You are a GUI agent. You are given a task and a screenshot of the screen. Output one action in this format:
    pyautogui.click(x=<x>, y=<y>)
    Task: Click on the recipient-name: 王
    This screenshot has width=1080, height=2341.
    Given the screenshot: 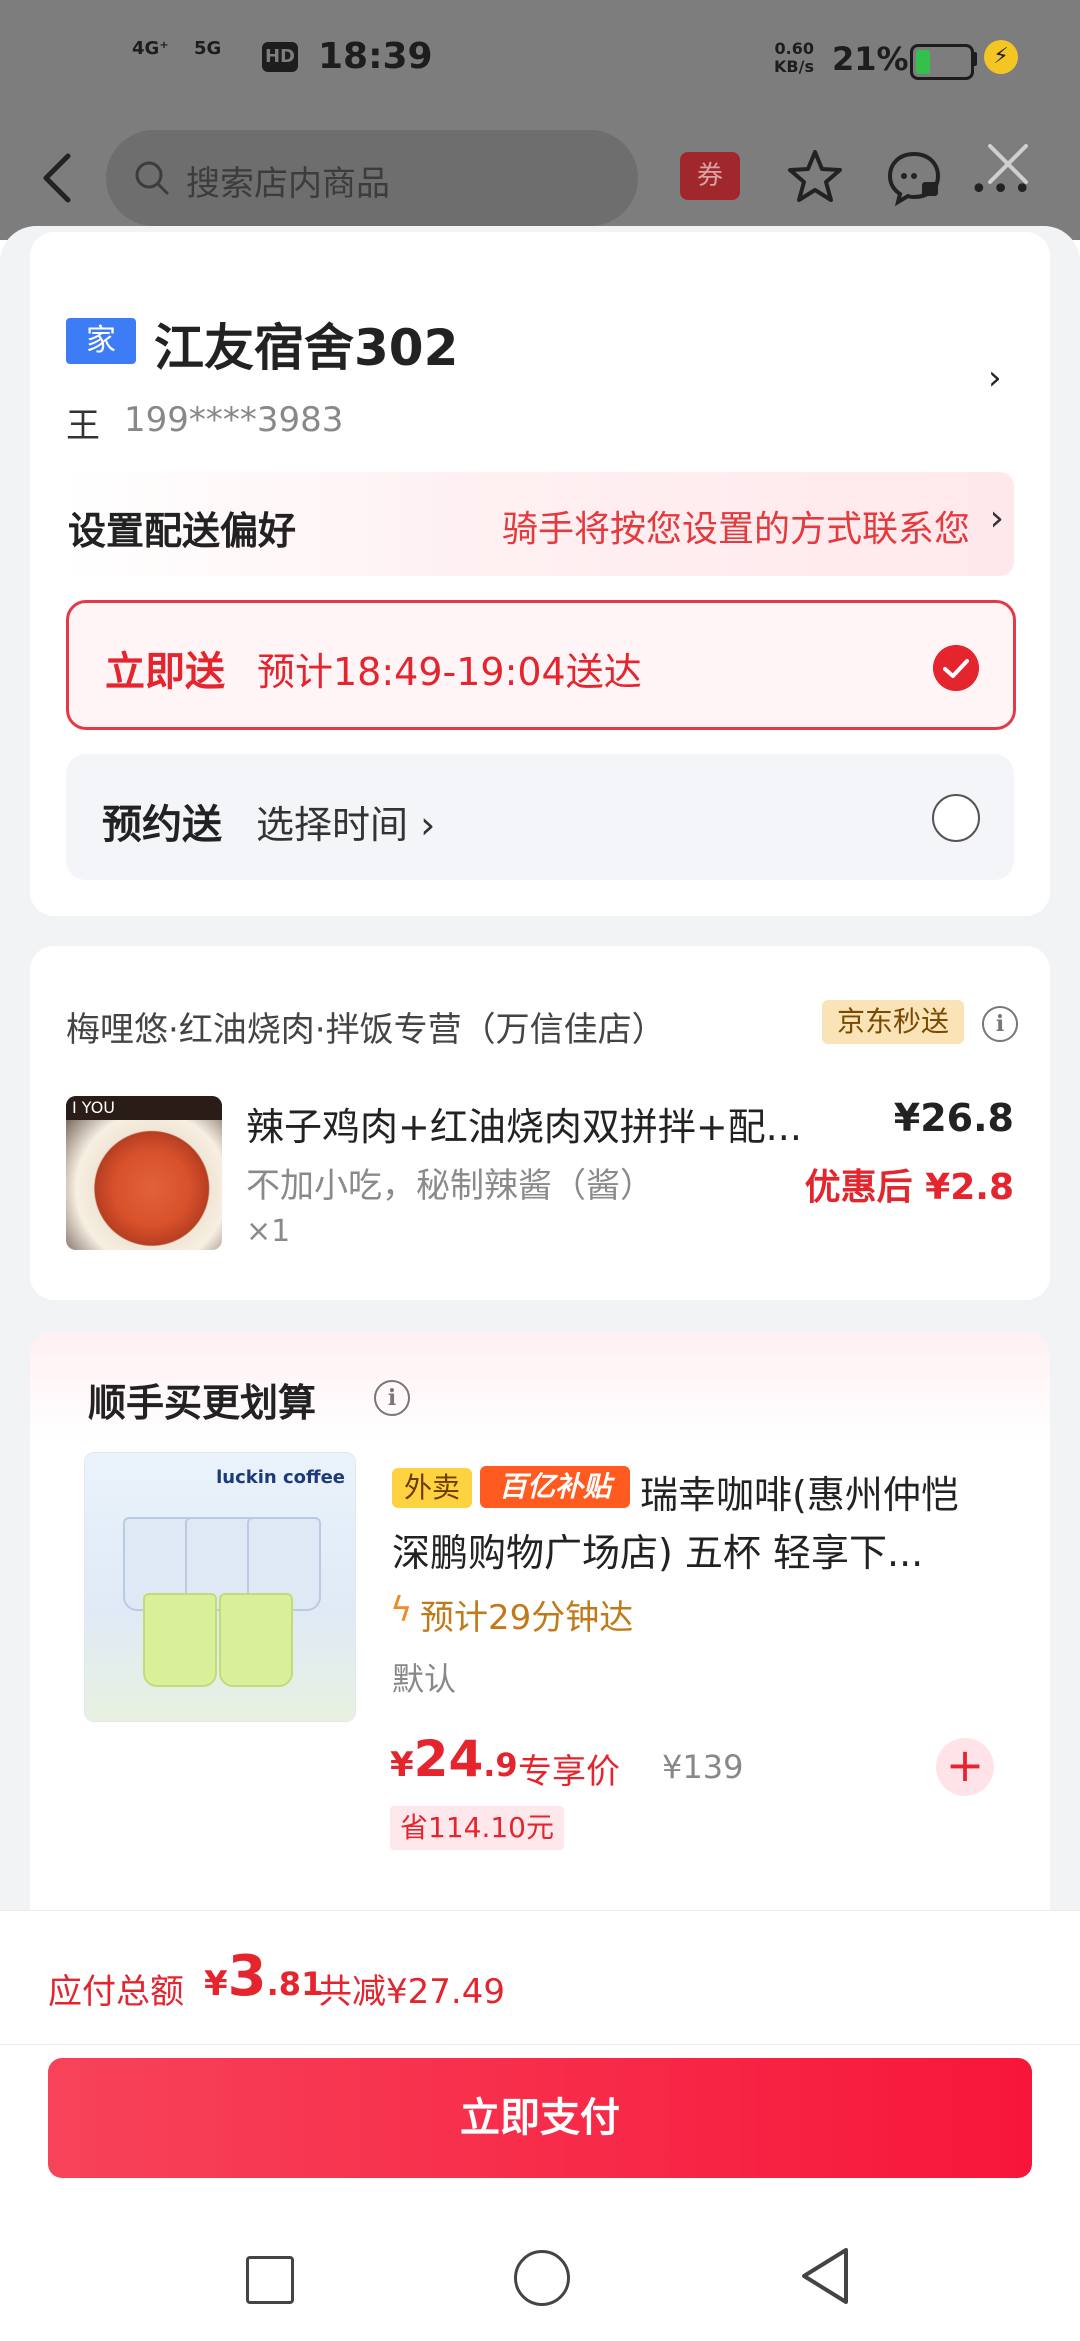 What is the action you would take?
    pyautogui.click(x=83, y=426)
    